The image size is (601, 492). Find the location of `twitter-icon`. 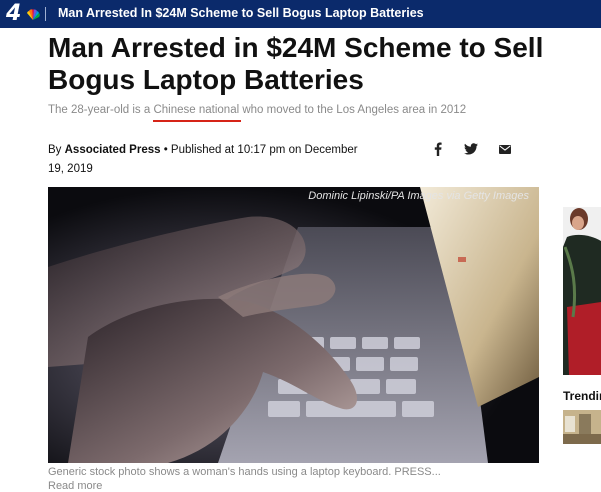

twitter-icon is located at coordinates (471, 149).